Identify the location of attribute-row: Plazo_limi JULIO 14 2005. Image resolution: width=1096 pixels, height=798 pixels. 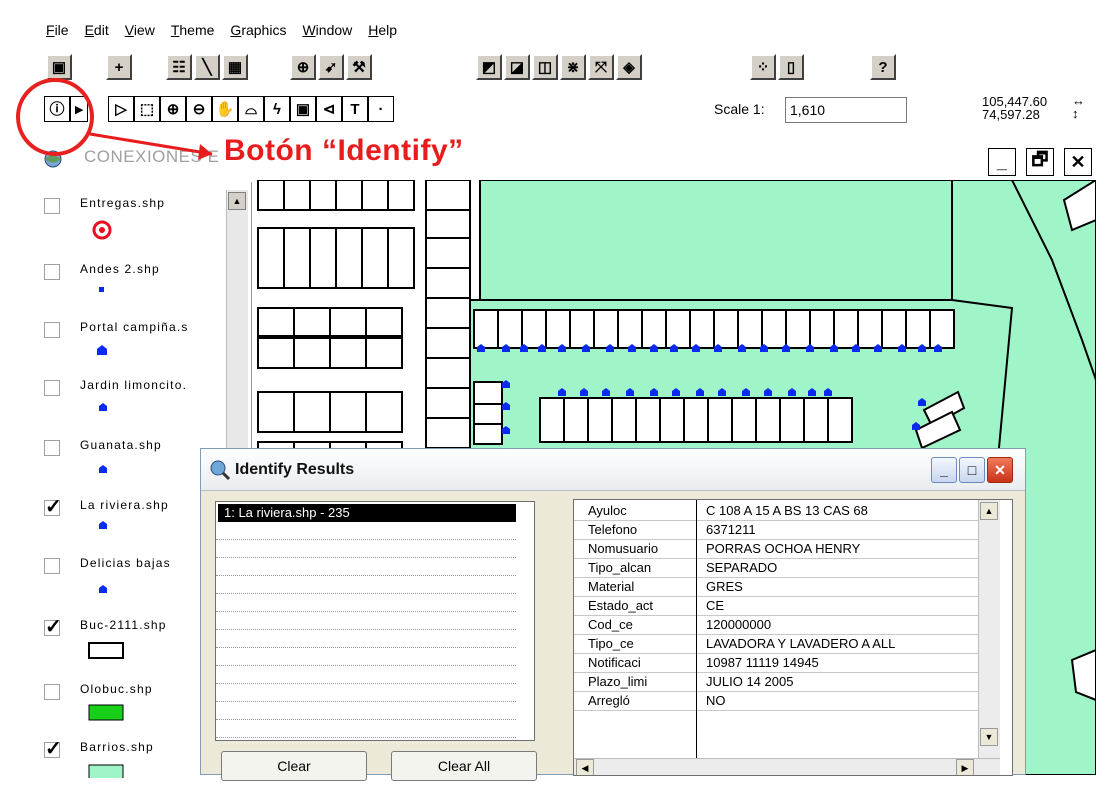
(776, 682).